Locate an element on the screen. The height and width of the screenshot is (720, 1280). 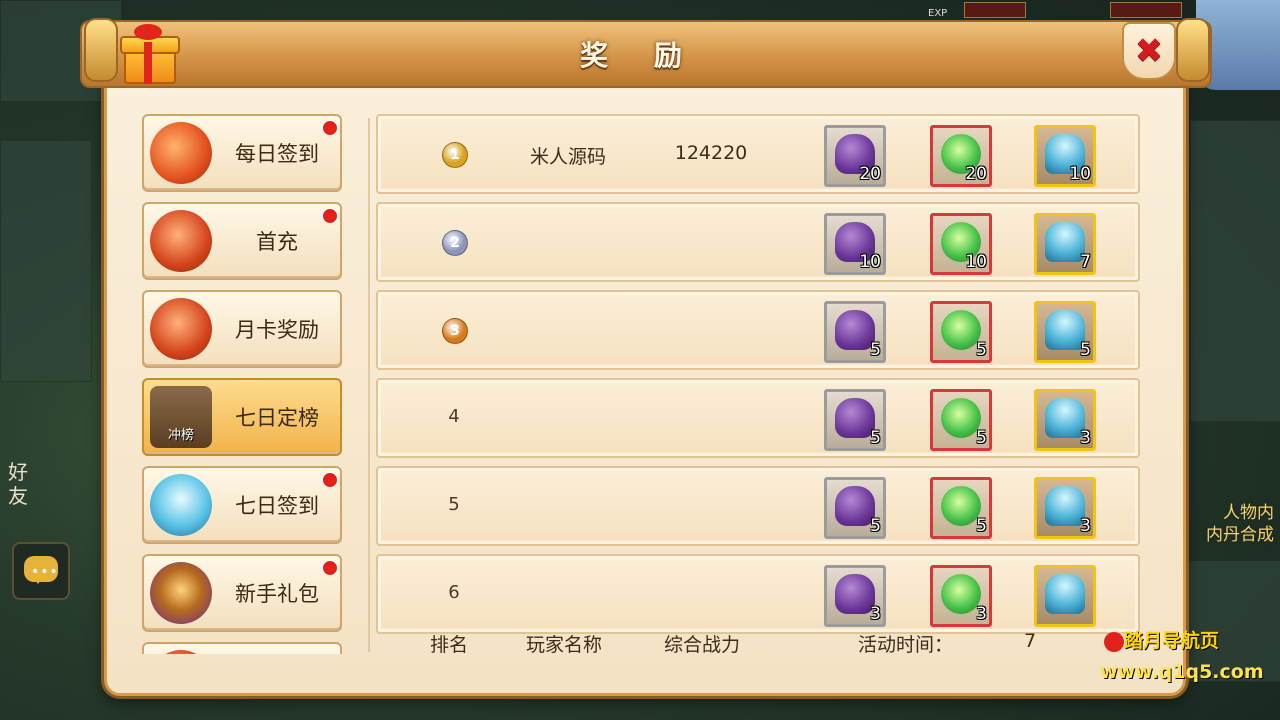
world-tile is located at coordinates (1235, 271).